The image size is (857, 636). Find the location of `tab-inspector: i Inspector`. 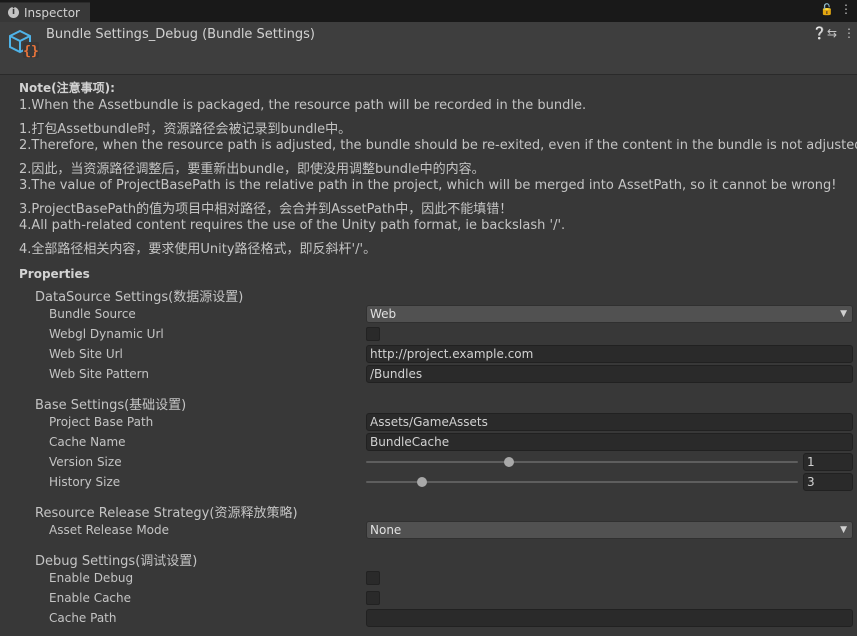

tab-inspector: i Inspector is located at coordinates (45, 12).